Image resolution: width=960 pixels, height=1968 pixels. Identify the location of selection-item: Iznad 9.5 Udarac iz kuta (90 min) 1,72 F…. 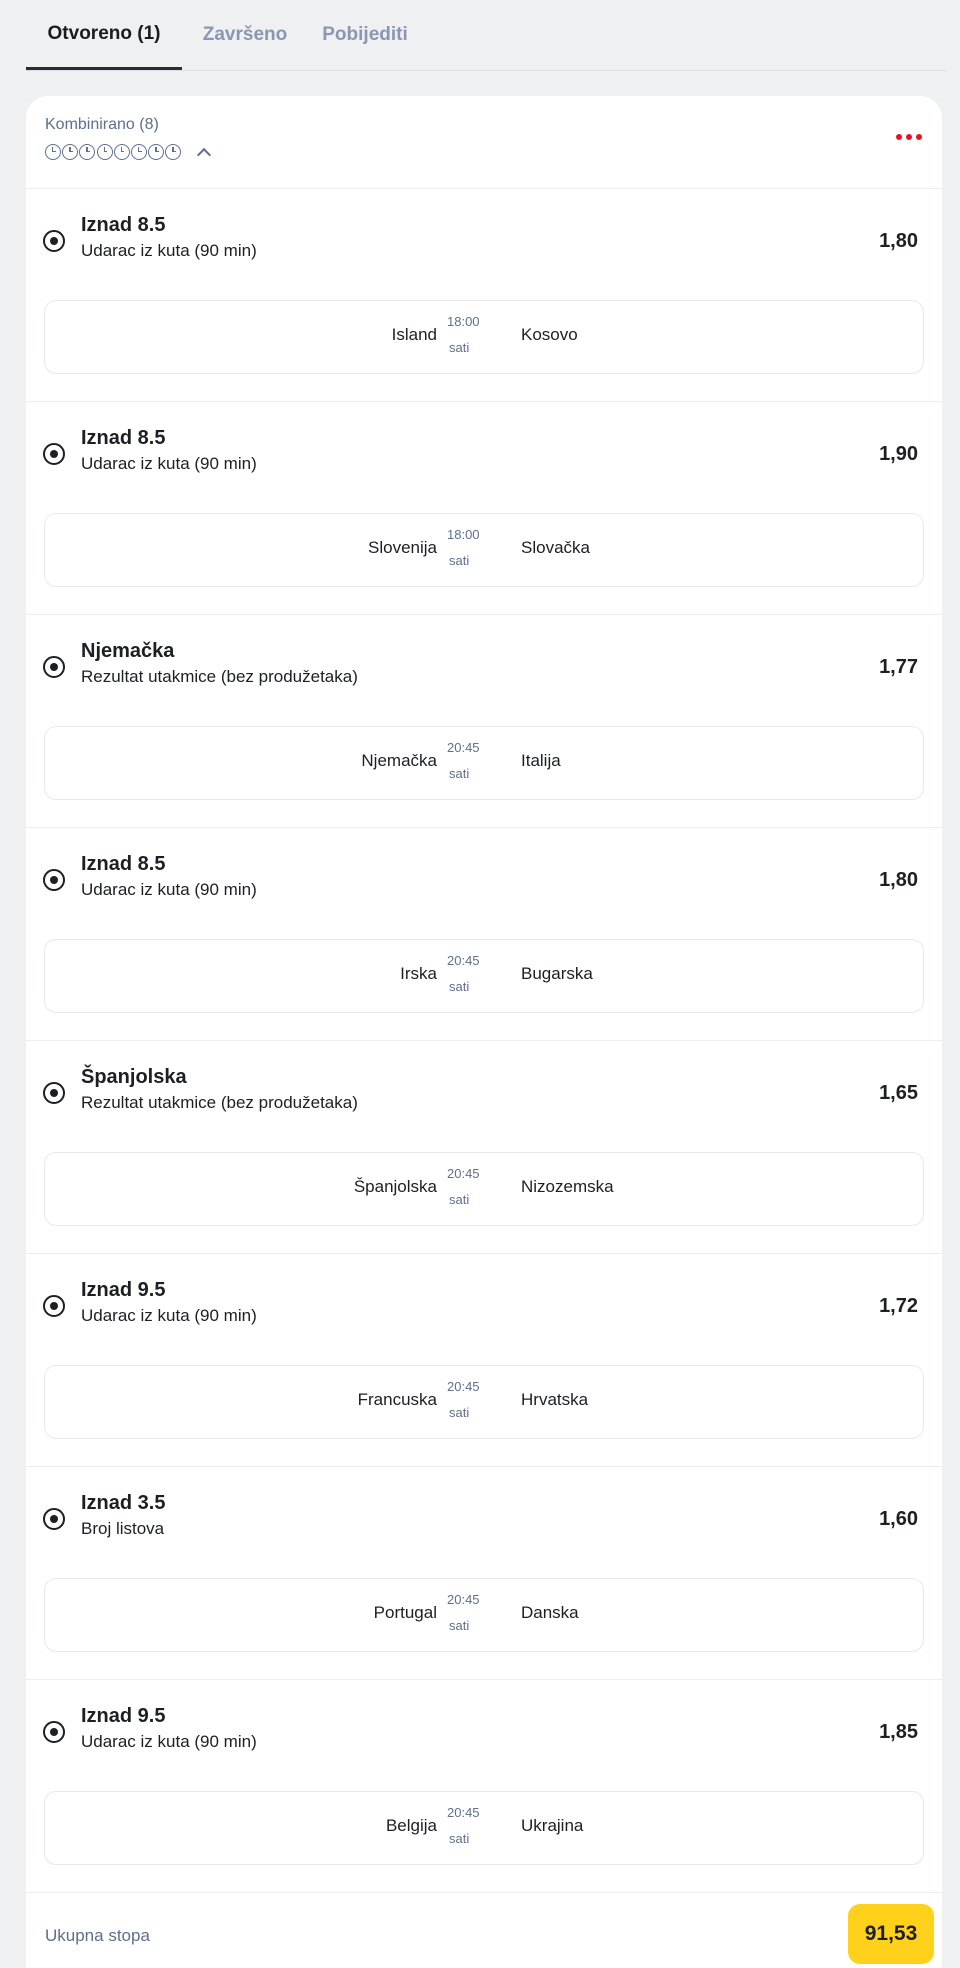
(484, 1360).